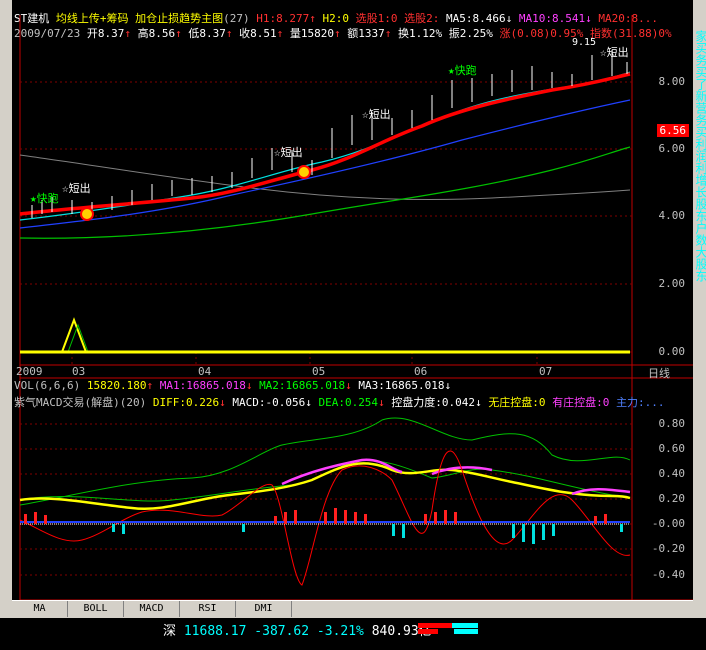  Describe the element at coordinates (205, 371) in the screenshot. I see `x-axis-label: 04` at that location.